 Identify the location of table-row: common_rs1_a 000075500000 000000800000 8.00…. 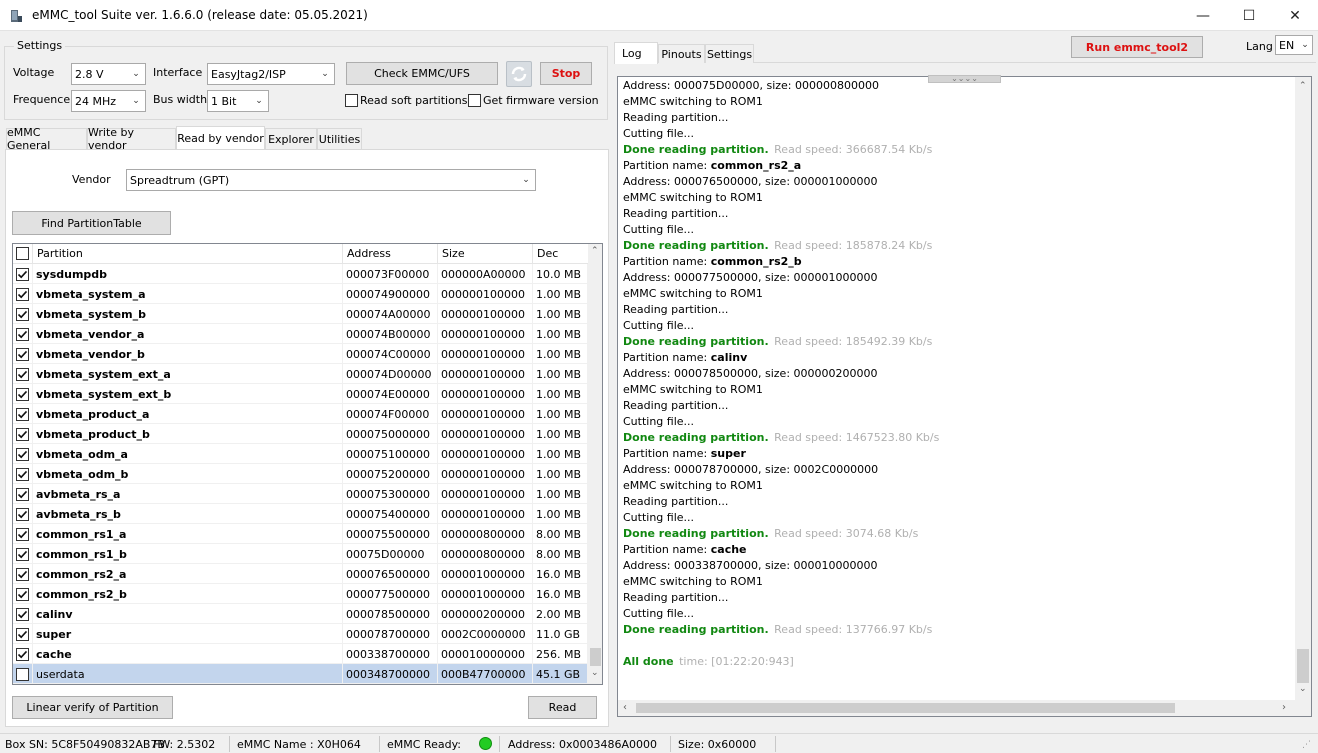
(300, 534).